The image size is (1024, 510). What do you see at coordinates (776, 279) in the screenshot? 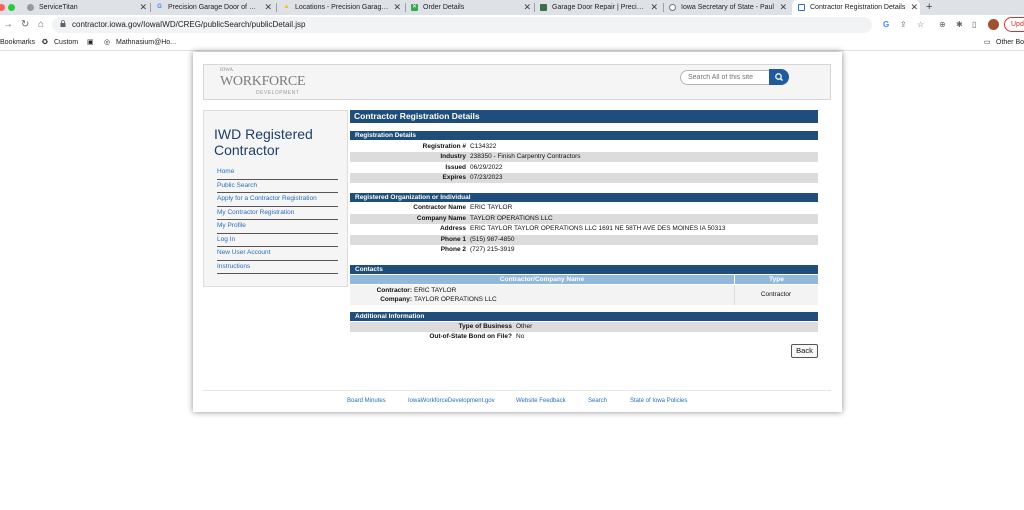
I see `column-header-type: Type` at bounding box center [776, 279].